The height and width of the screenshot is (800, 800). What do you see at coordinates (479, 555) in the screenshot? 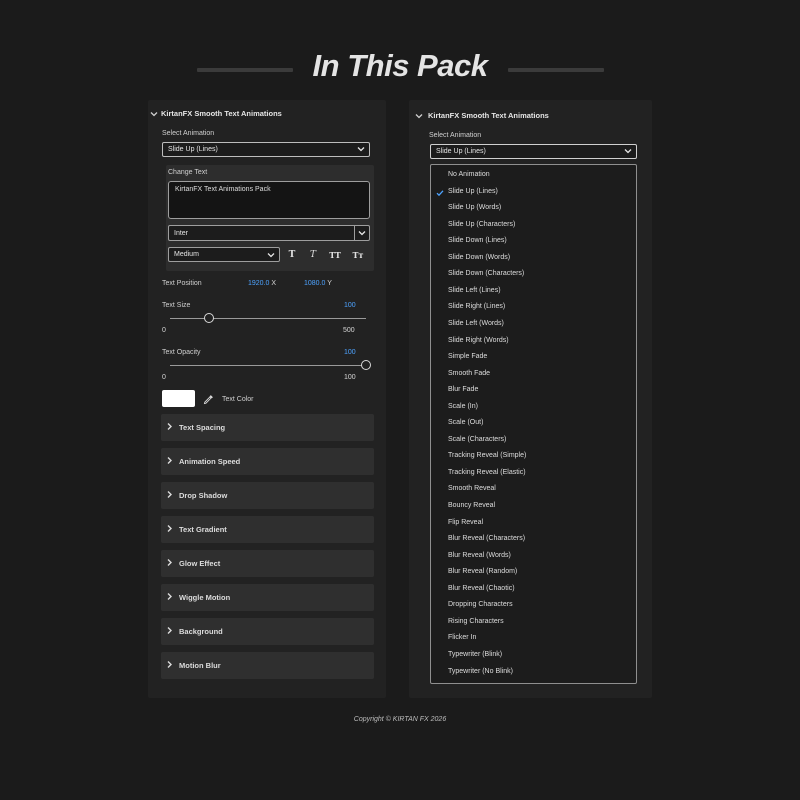
I see `dropdown-option: Blur Reveal (Words)` at bounding box center [479, 555].